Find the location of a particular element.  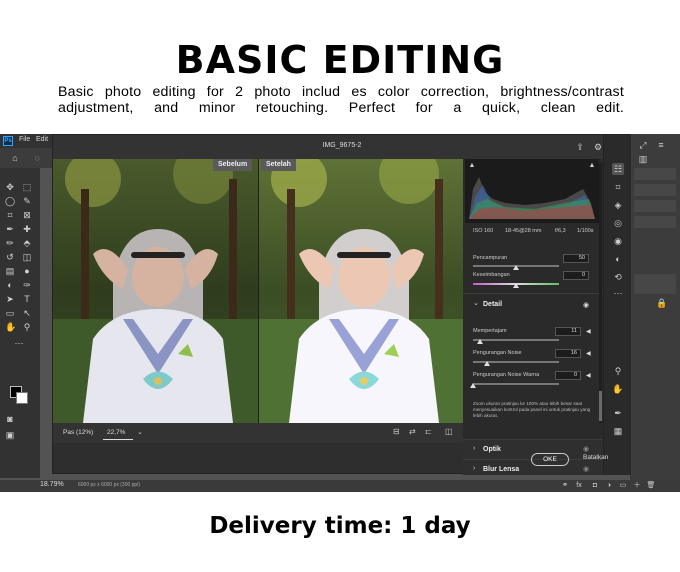

home-icon: ⌂ is located at coordinates (15, 158).